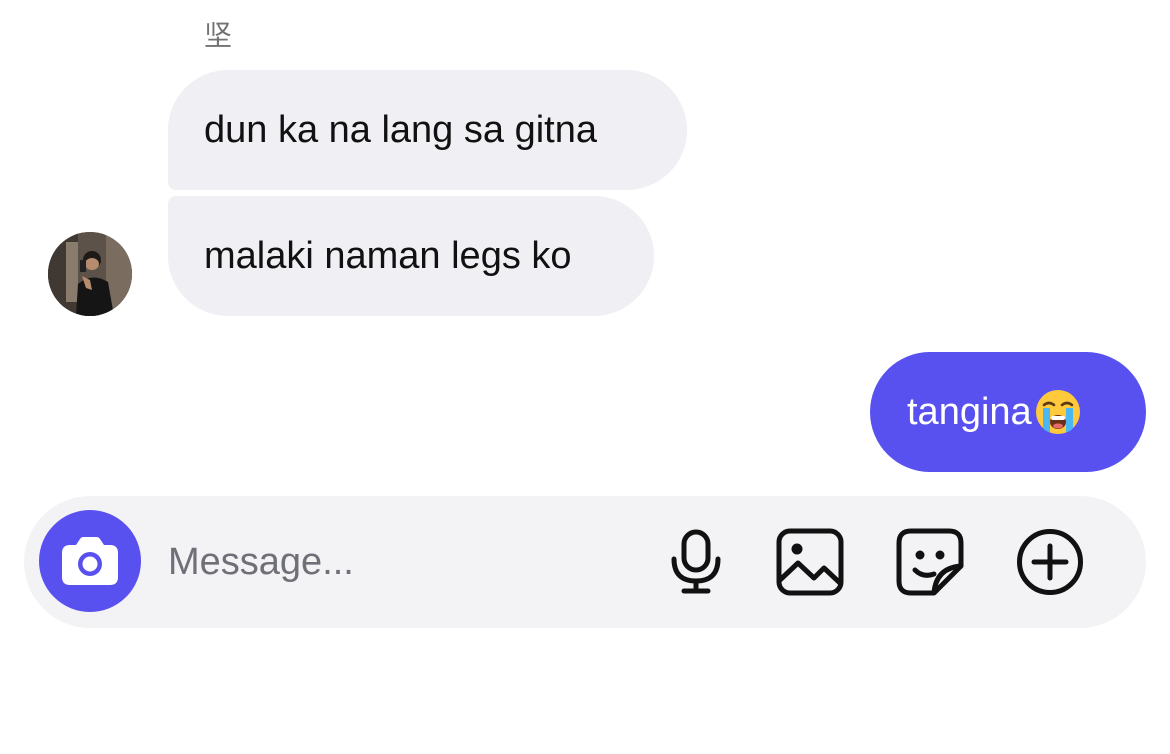  What do you see at coordinates (400, 130) in the screenshot?
I see `message-text: dun ka na lang sa gitna` at bounding box center [400, 130].